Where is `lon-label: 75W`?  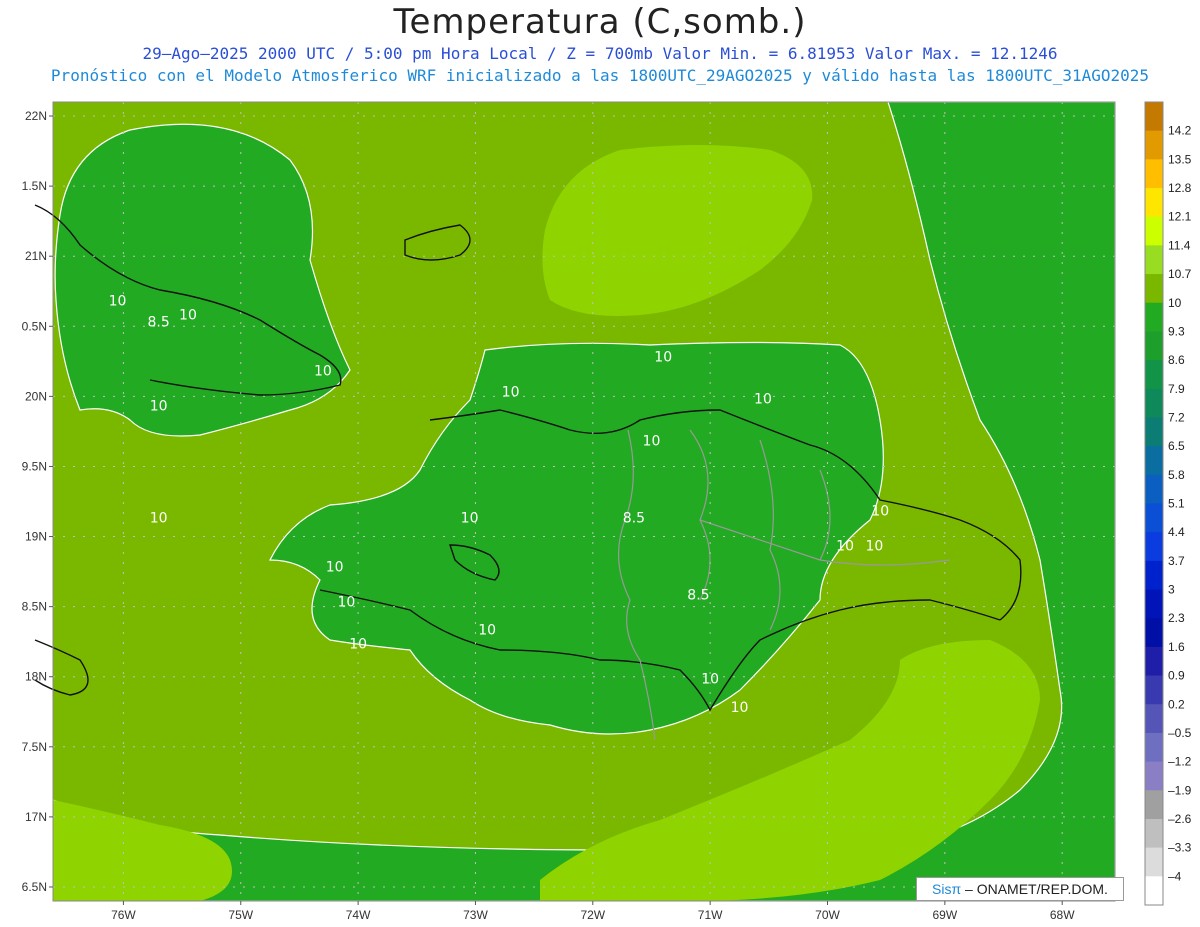 lon-label: 75W is located at coordinates (240, 915).